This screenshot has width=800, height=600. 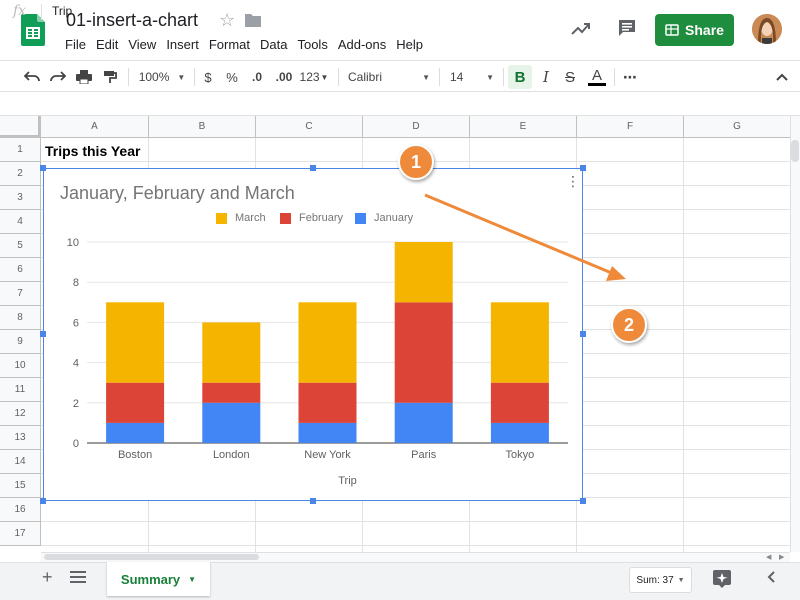 I want to click on callout-arrow, so click(x=525, y=237).